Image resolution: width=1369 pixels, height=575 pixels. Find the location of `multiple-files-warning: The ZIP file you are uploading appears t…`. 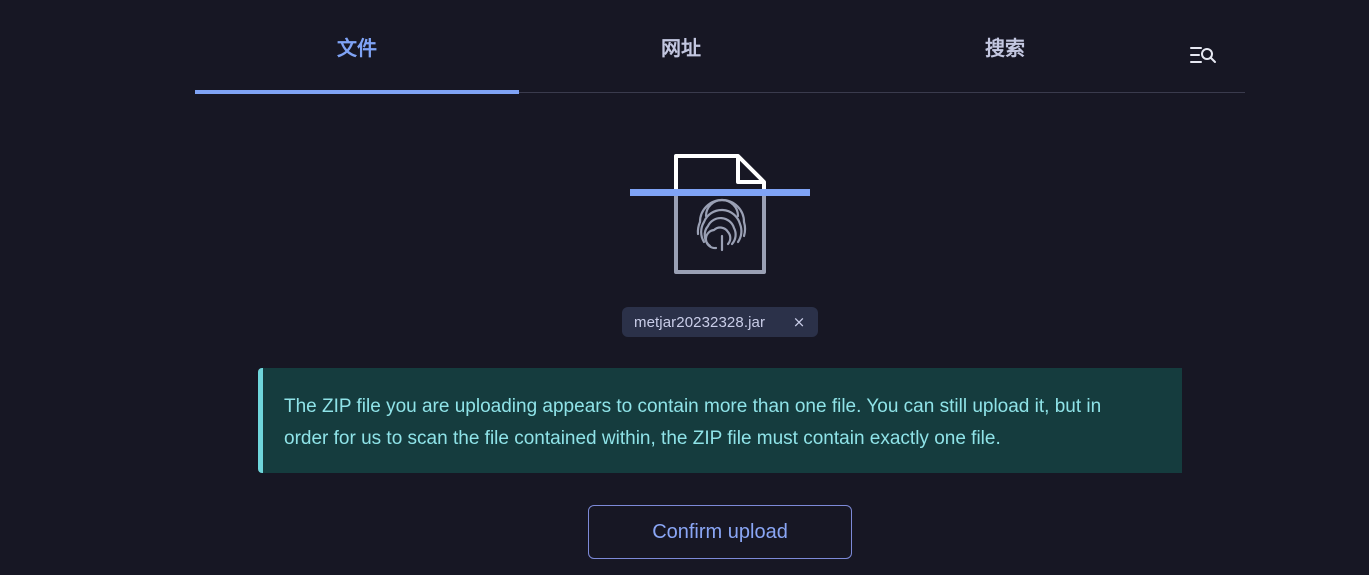

multiple-files-warning: The ZIP file you are uploading appears t… is located at coordinates (720, 420).